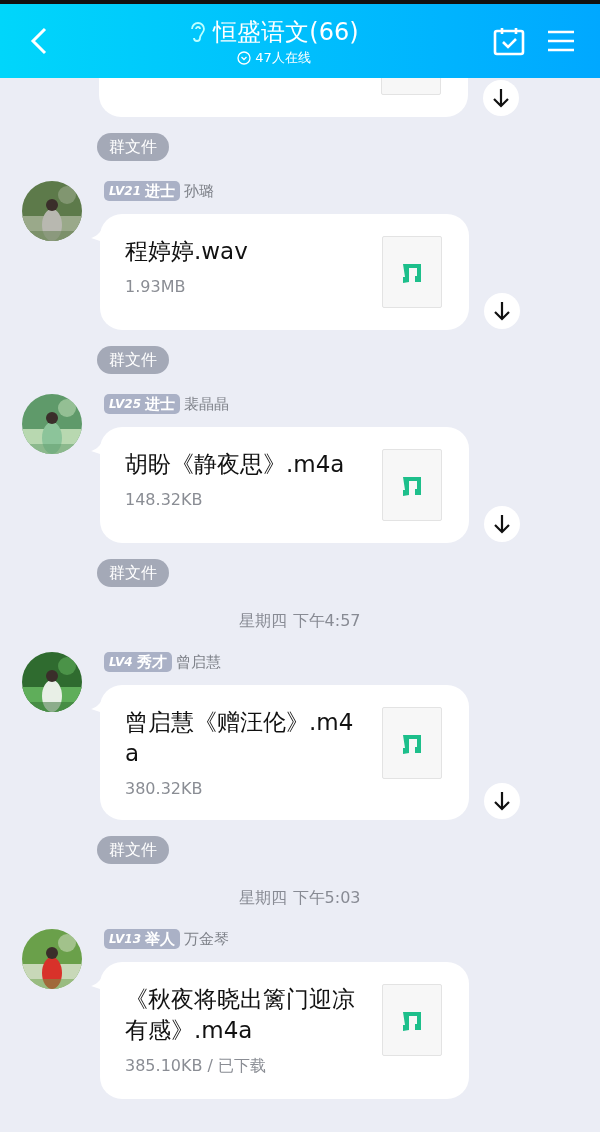 The width and height of the screenshot is (600, 1132). I want to click on timestamp: 星期四 下午5:03, so click(300, 898).